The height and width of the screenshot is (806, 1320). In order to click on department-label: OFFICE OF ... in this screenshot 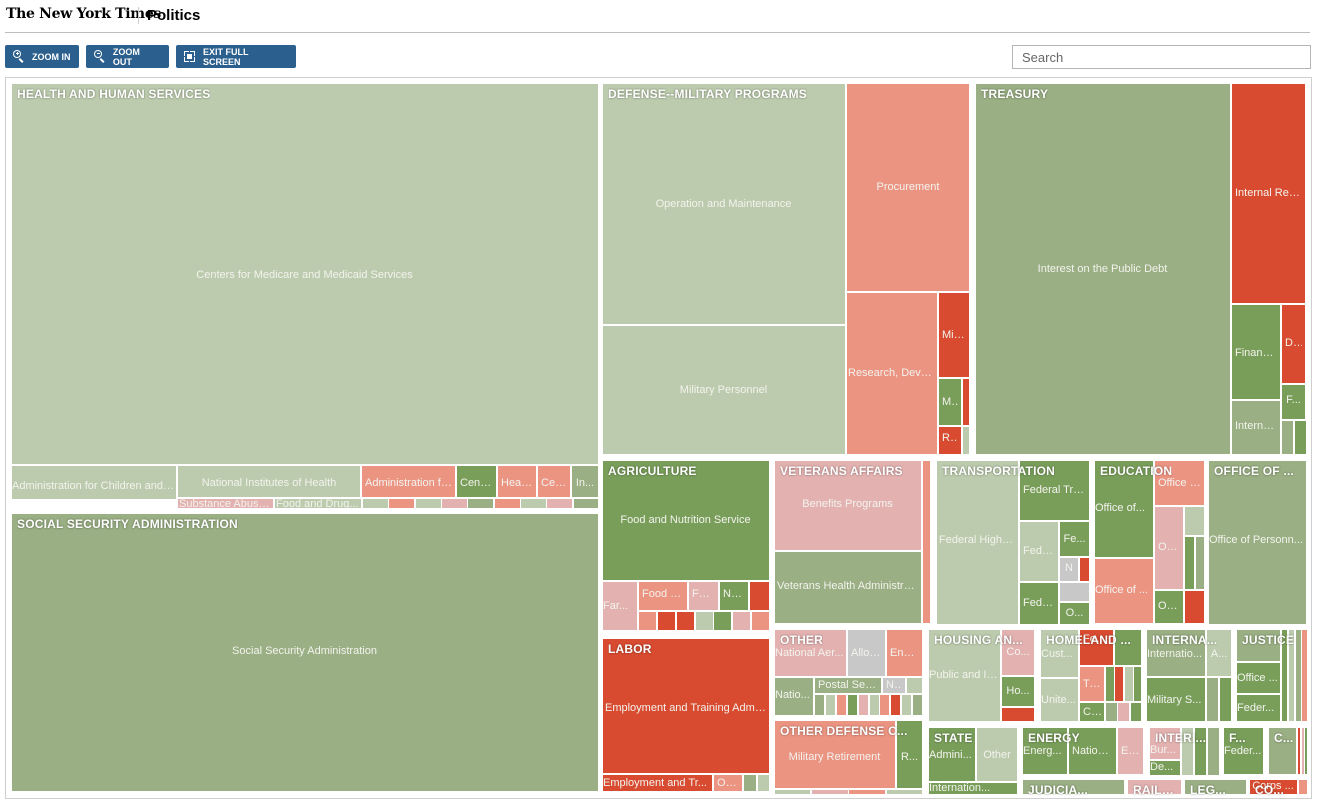, I will do `click(1254, 471)`.